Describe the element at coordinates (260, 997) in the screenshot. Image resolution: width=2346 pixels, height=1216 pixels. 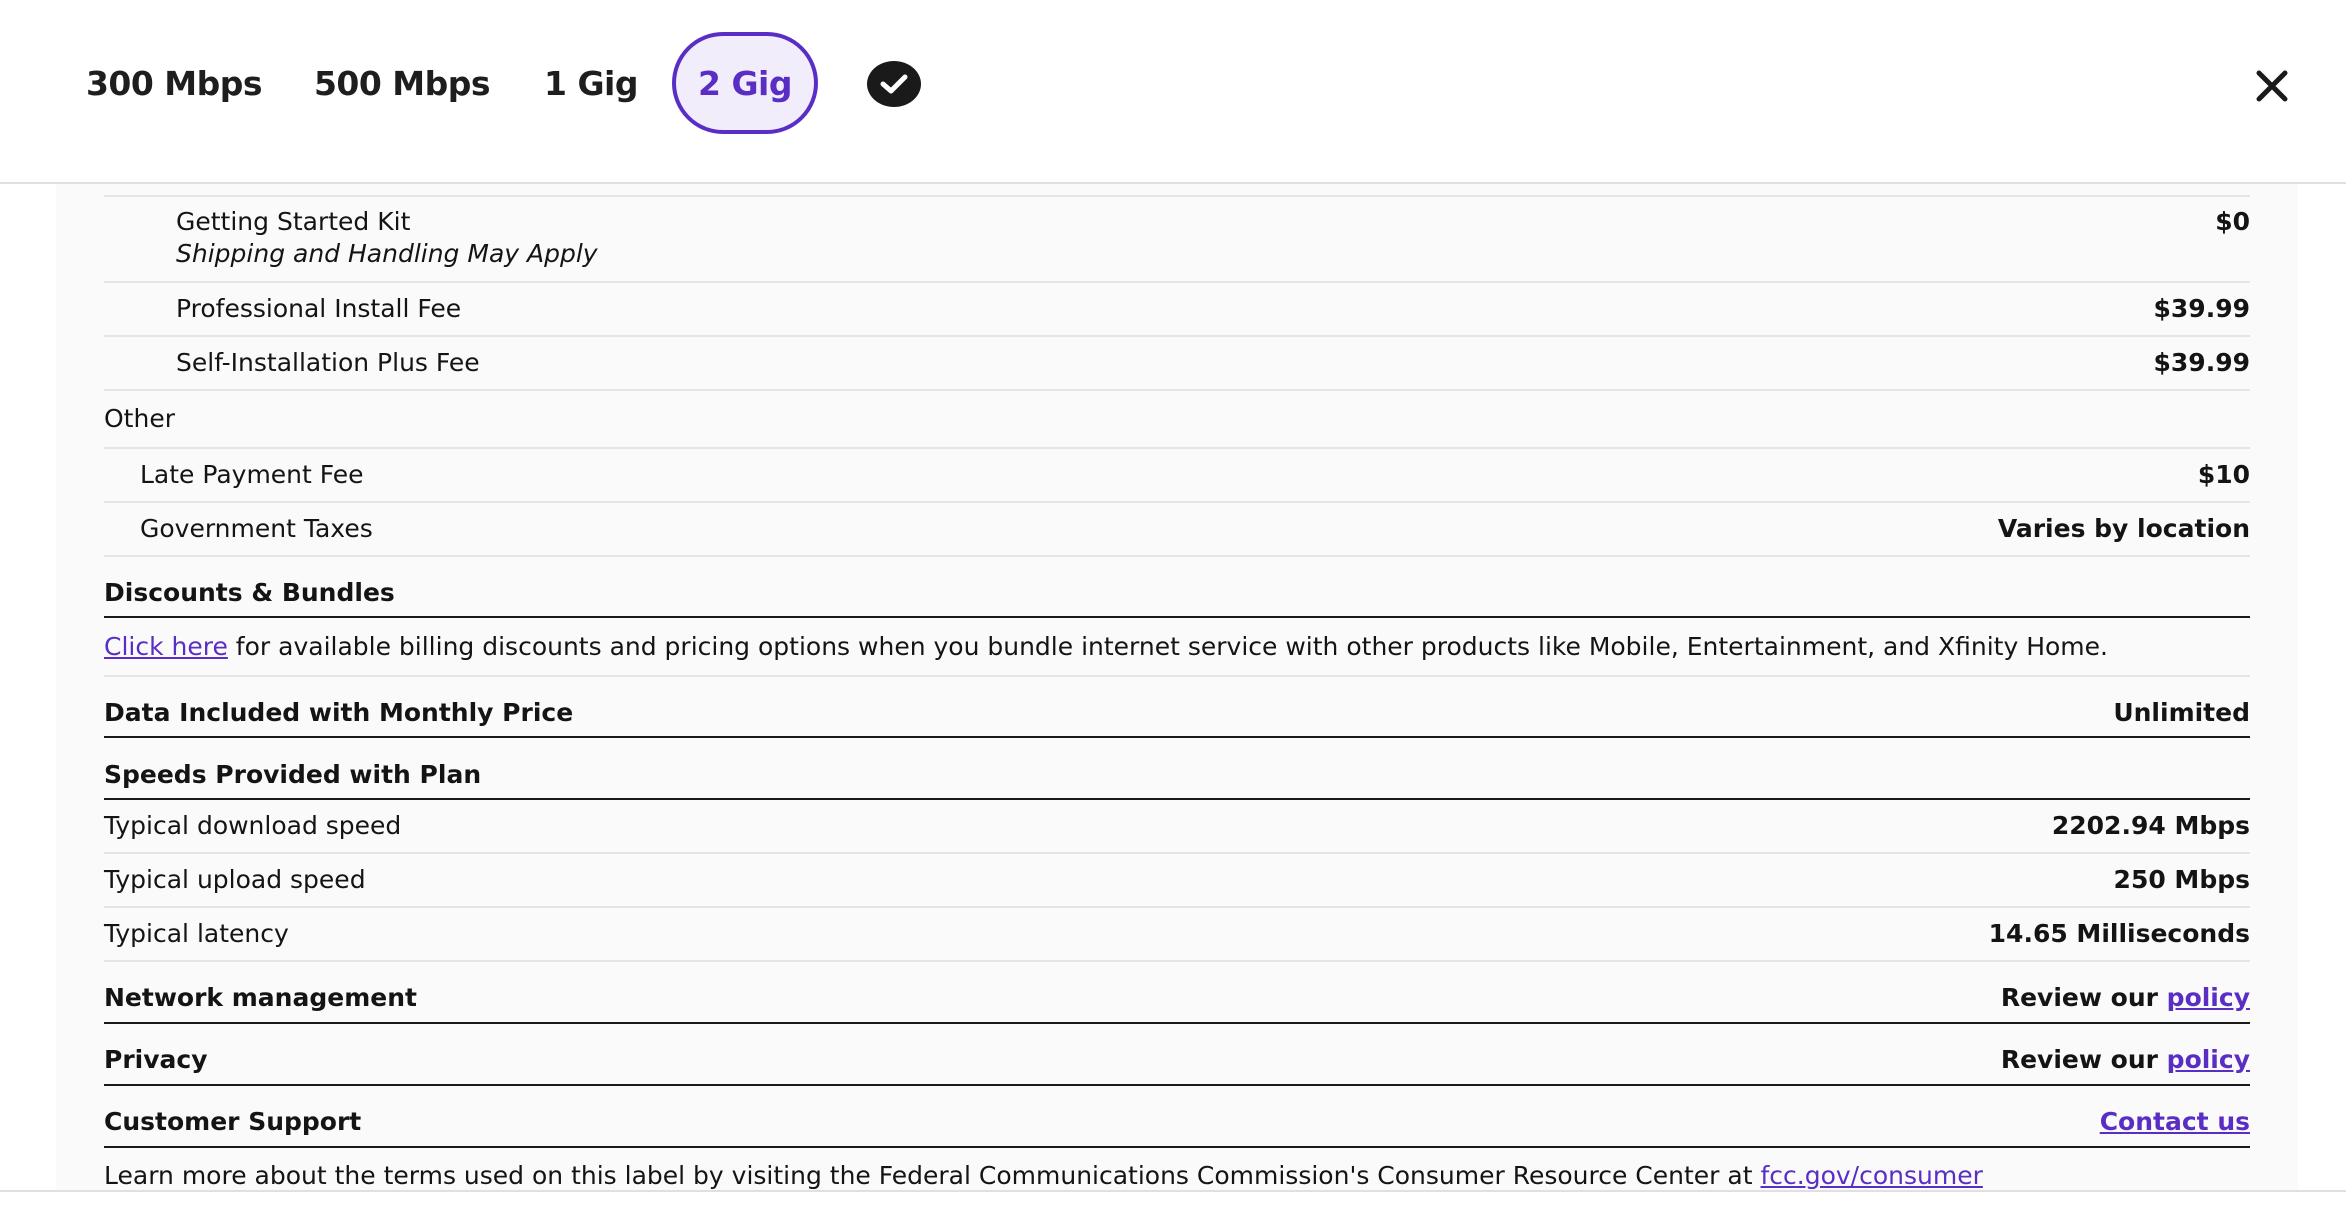
I see `network-management-label: Network management` at that location.